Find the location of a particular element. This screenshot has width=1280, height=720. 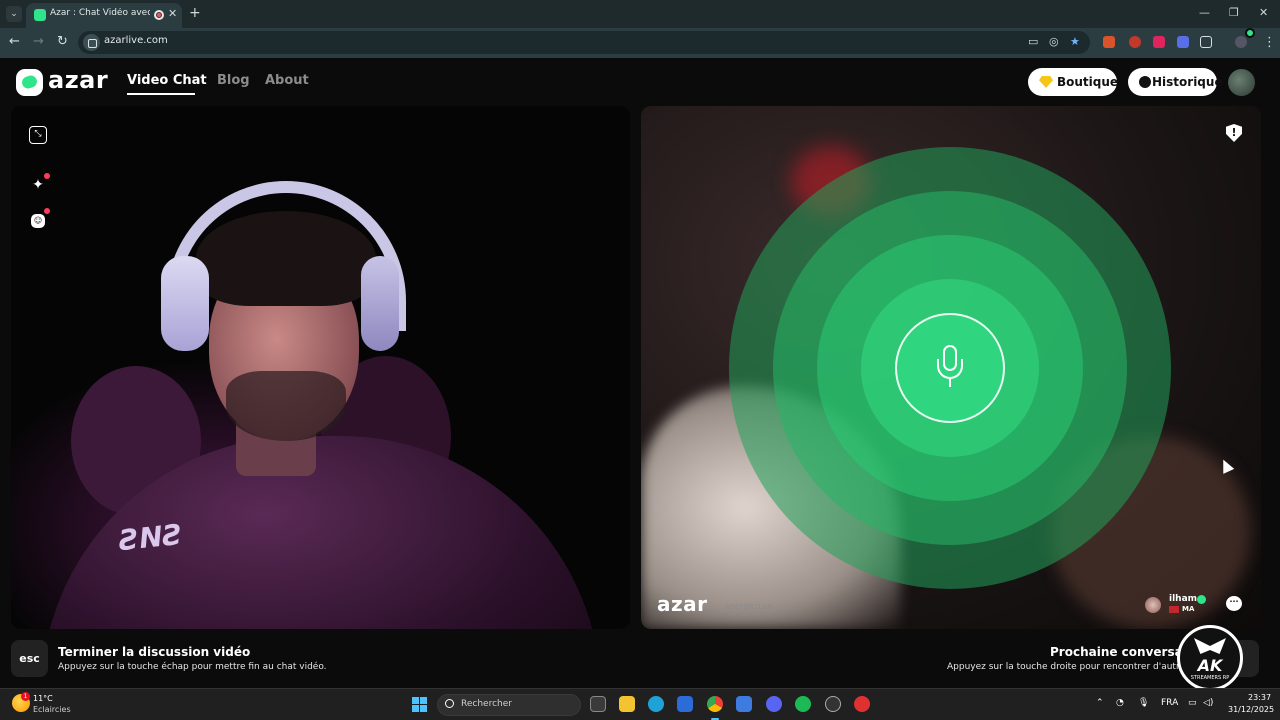

azar-logo-icon is located at coordinates (29, 82).